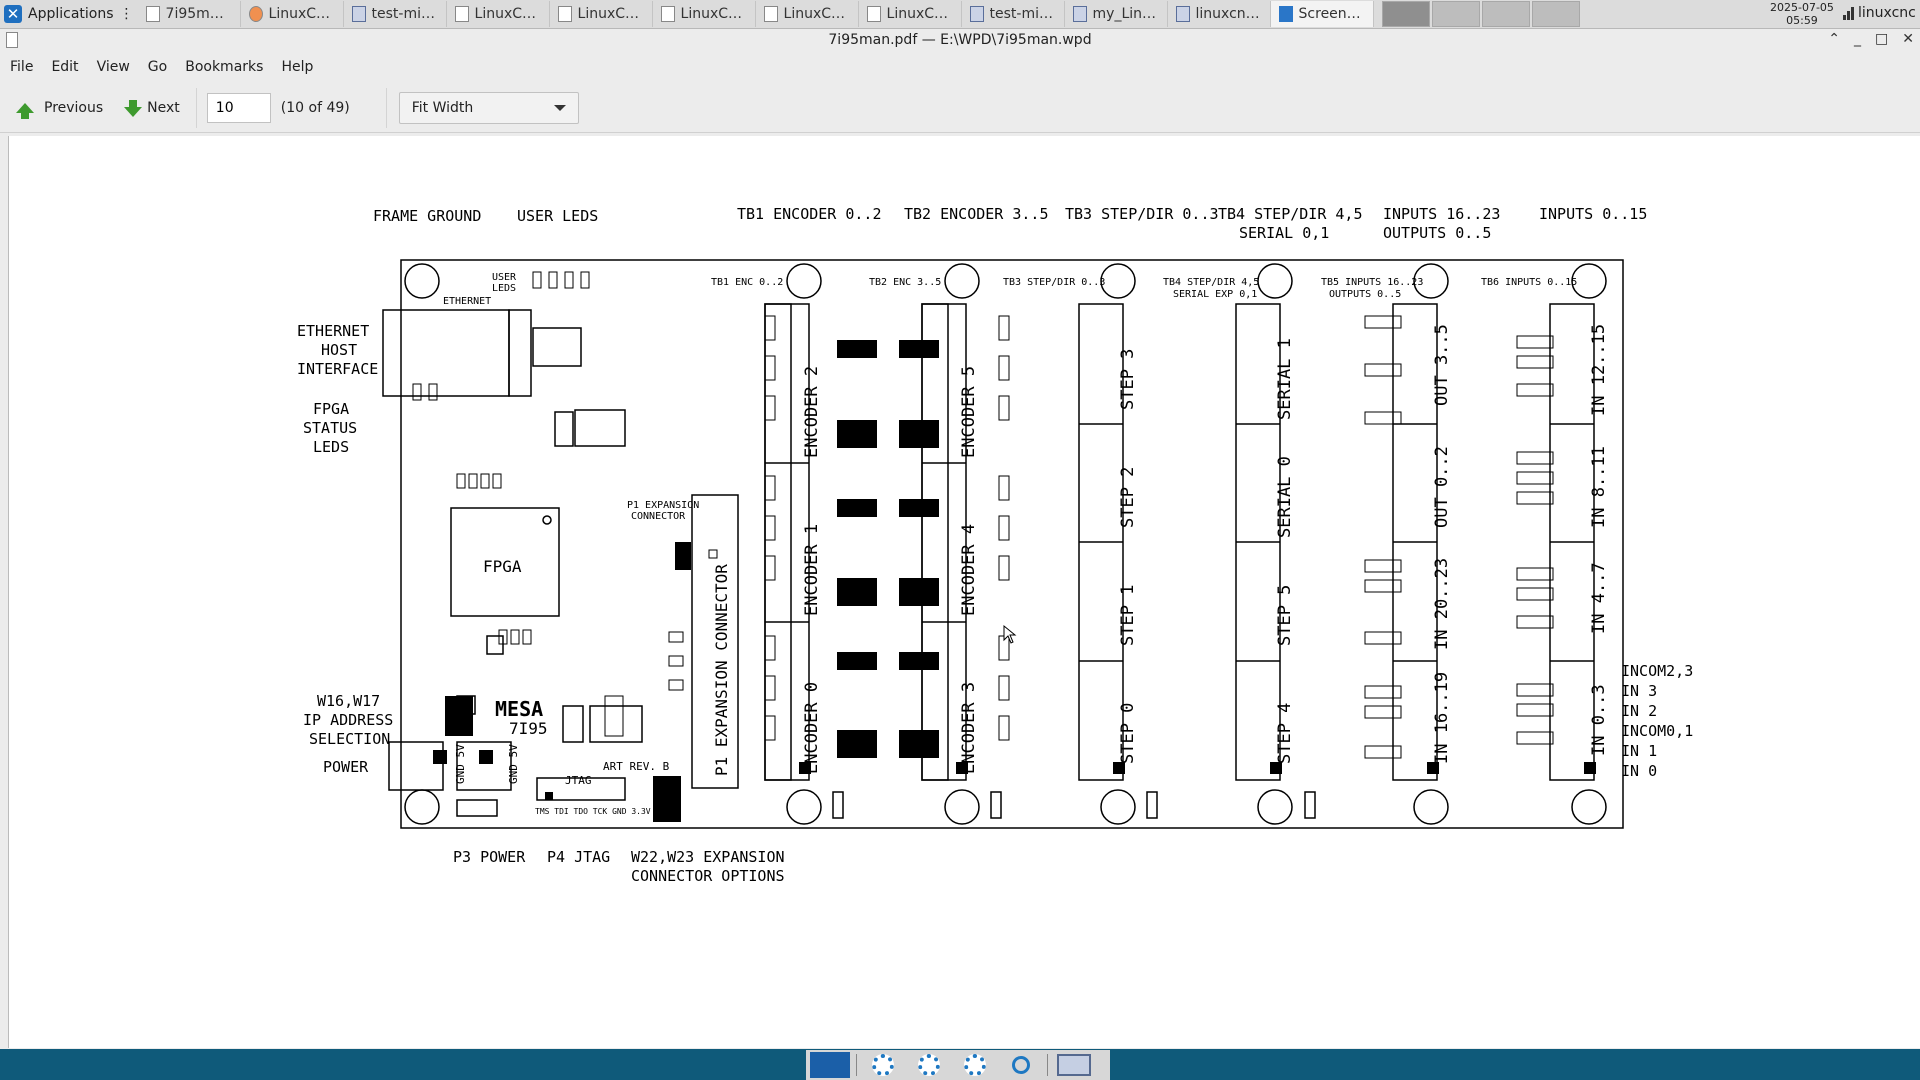 This screenshot has height=1080, width=1920. Describe the element at coordinates (1442, 365) in the screenshot. I see `block-out-3-5: OUT 3..5` at that location.